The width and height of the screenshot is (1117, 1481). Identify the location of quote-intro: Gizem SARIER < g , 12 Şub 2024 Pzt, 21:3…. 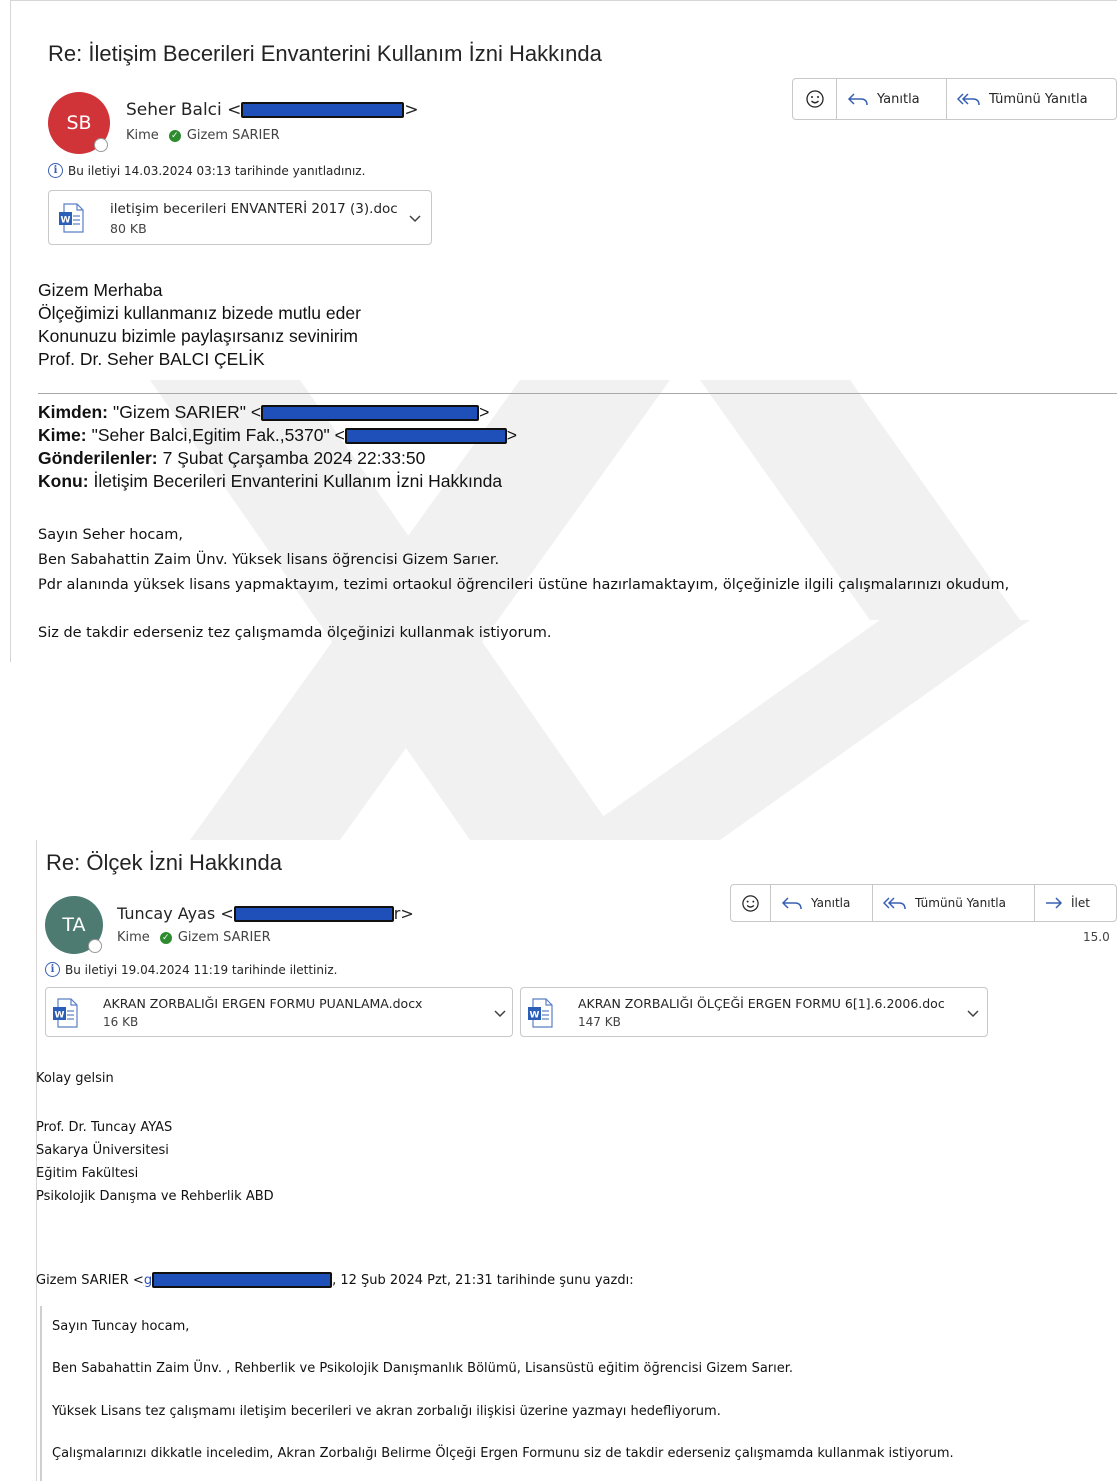
(335, 1280).